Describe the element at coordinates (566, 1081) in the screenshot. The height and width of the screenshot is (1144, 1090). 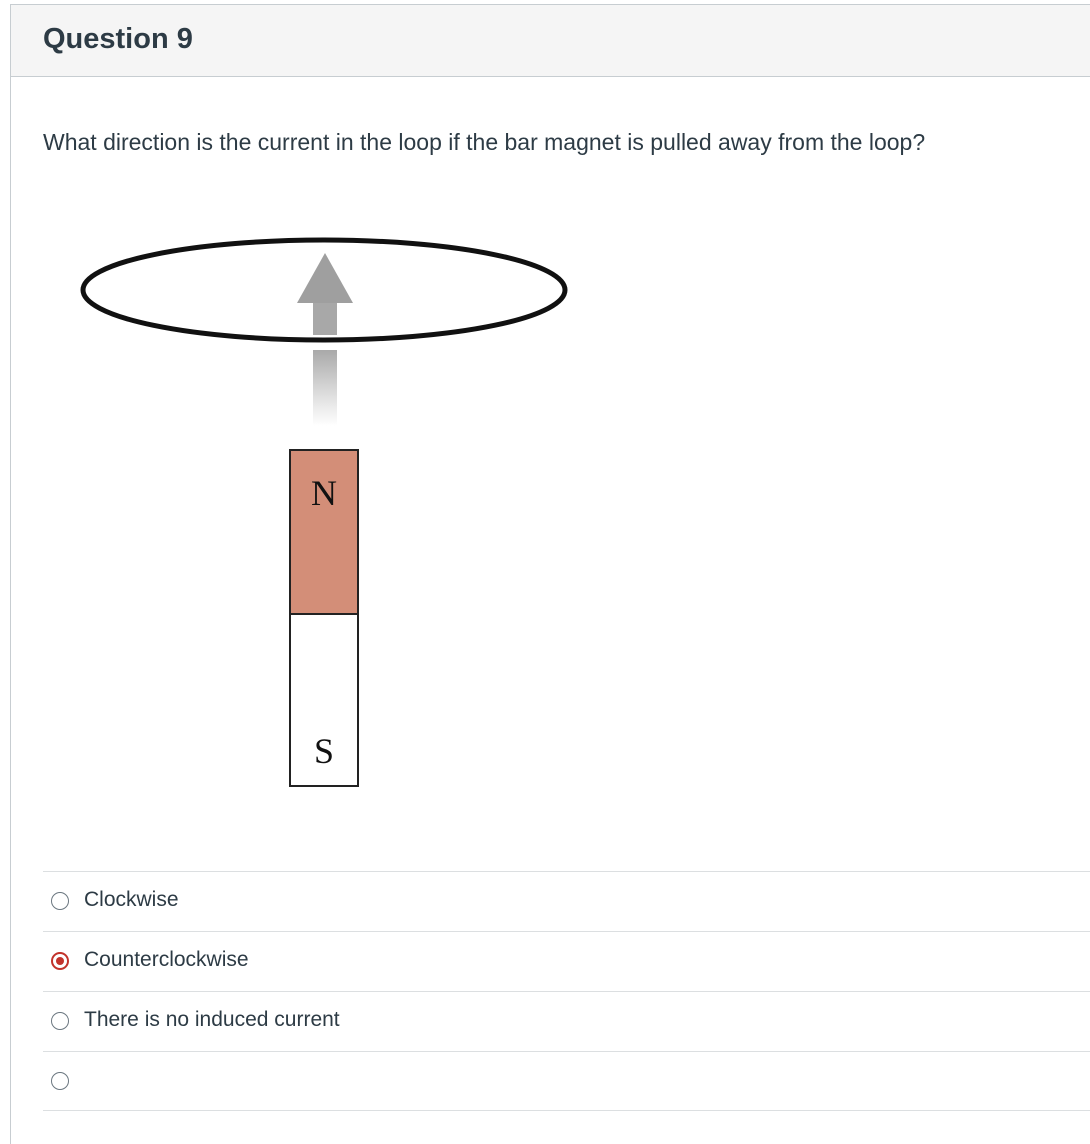
I see `answer-option-empty` at that location.